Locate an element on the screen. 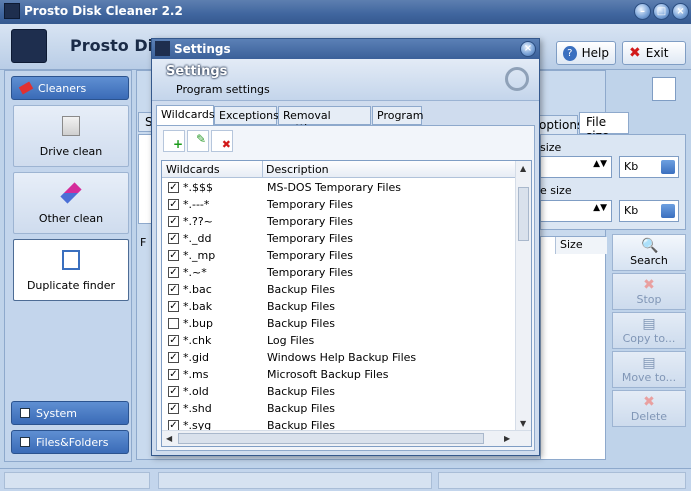  sidebar-item-duplicate-finder: Duplicate finder is located at coordinates (71, 270).